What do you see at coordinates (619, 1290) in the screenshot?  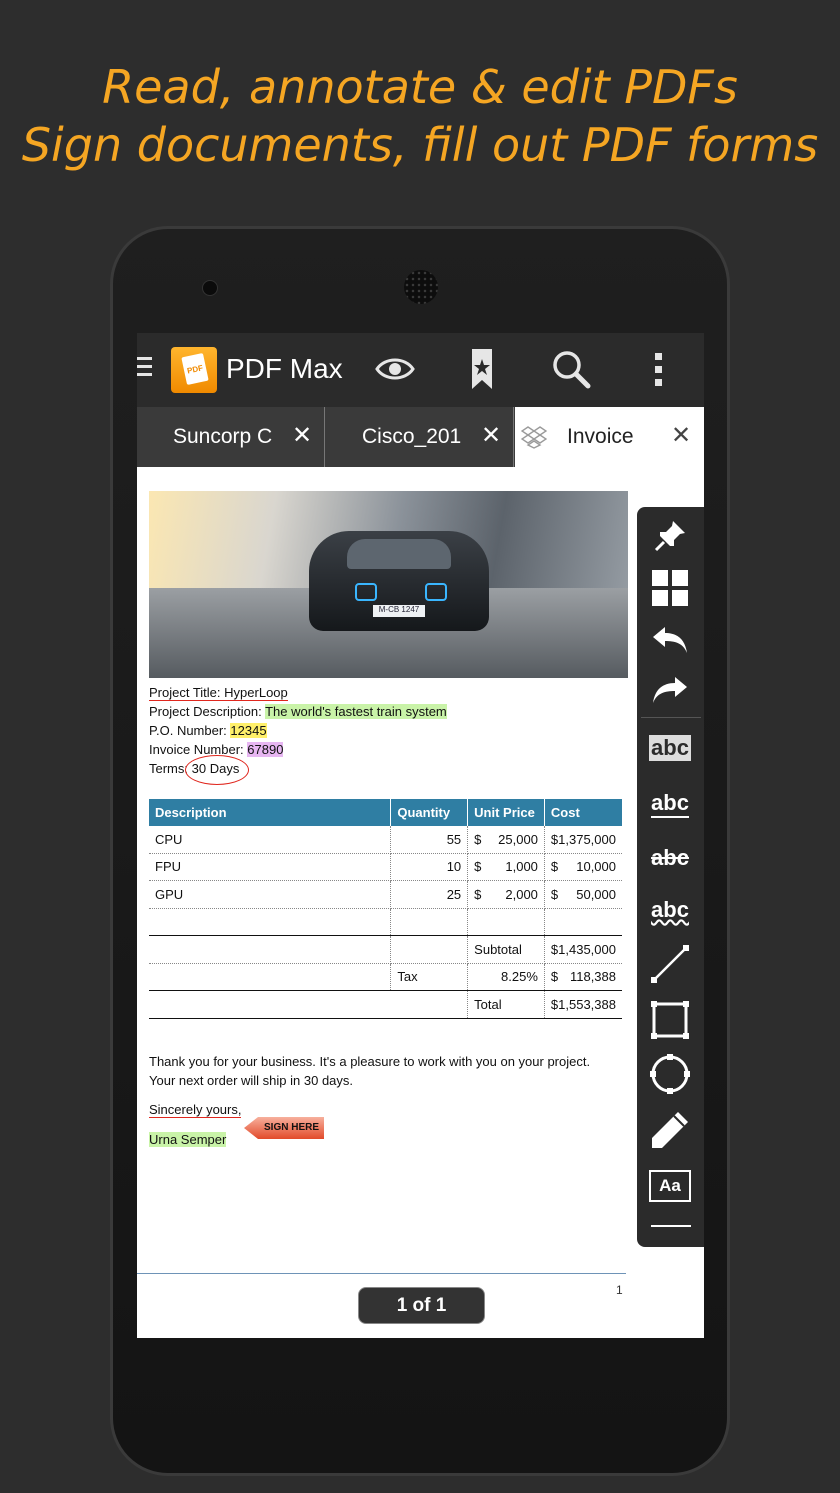 I see `page-number: 1` at bounding box center [619, 1290].